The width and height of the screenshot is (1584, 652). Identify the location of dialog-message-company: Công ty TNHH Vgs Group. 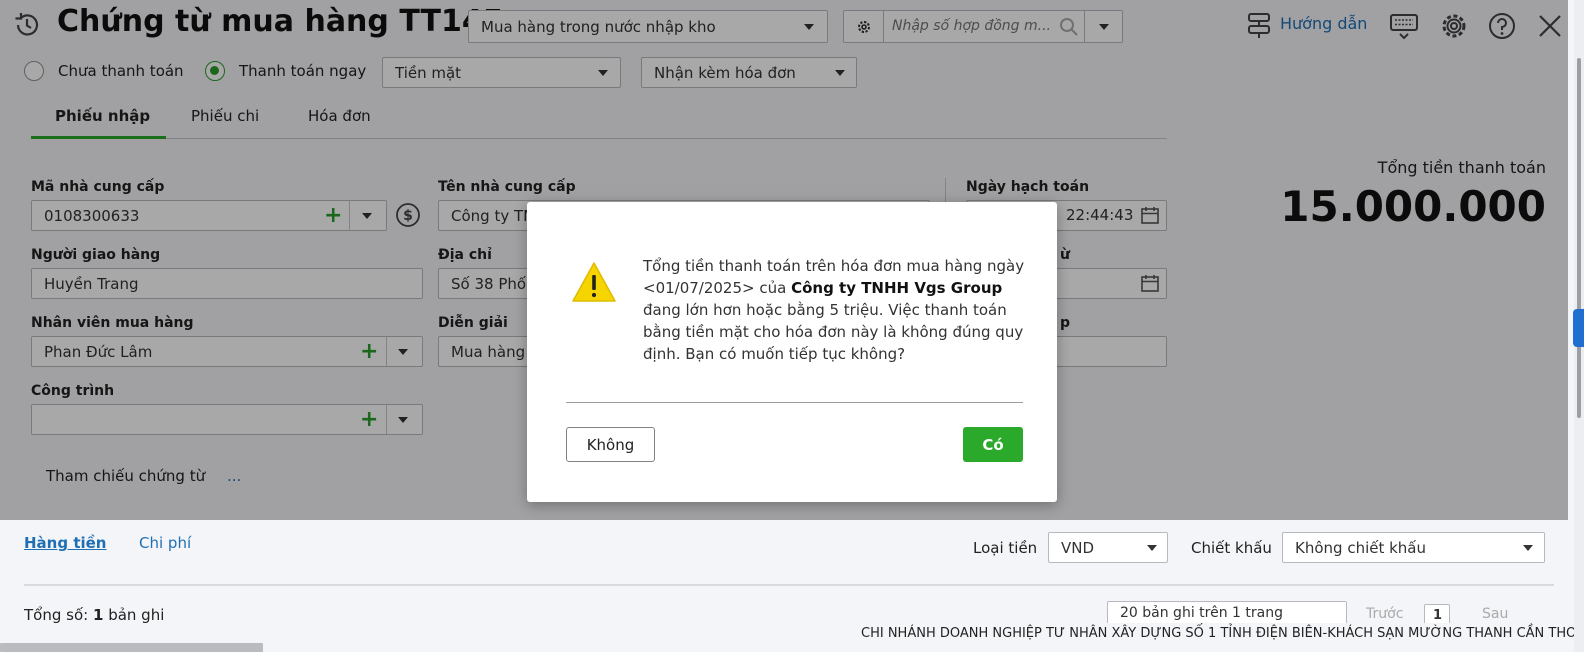
(897, 288).